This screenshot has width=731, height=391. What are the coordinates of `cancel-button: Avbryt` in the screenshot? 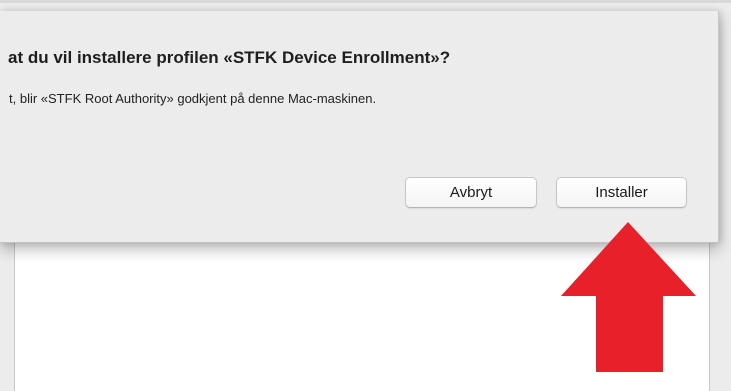 It's located at (471, 192).